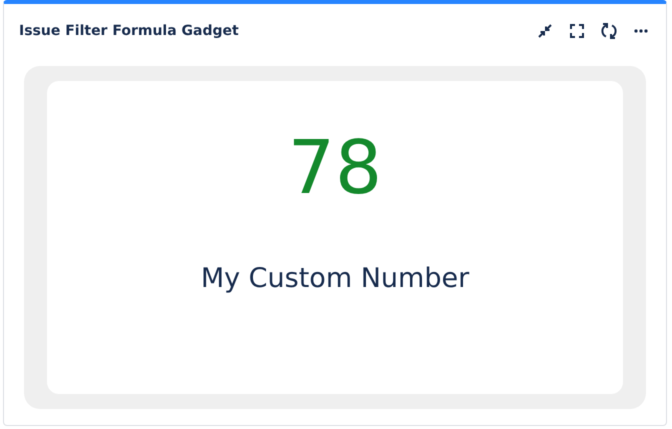  What do you see at coordinates (545, 31) in the screenshot?
I see `minimize-icon` at bounding box center [545, 31].